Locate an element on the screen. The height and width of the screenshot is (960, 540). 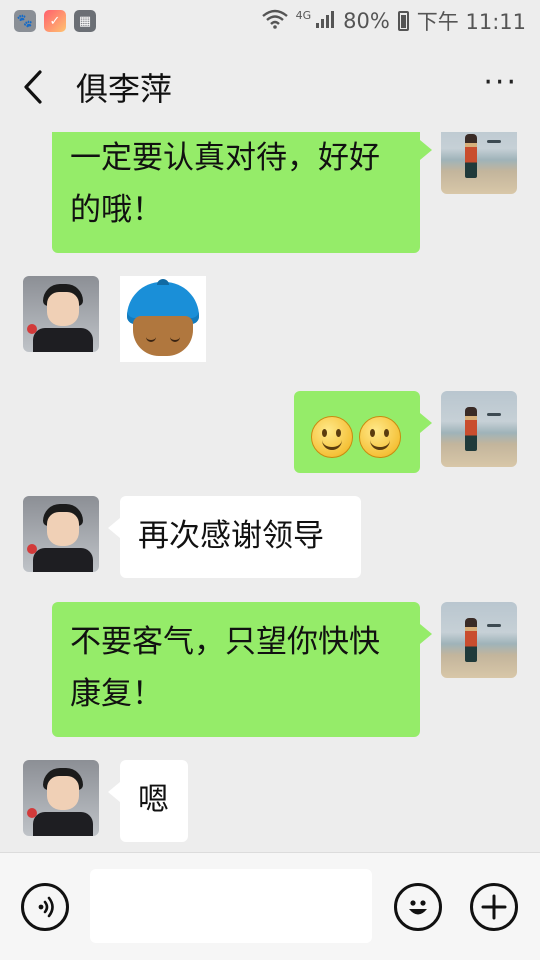
chat-header: 俱李萍 ··· is located at coordinates (270, 87).